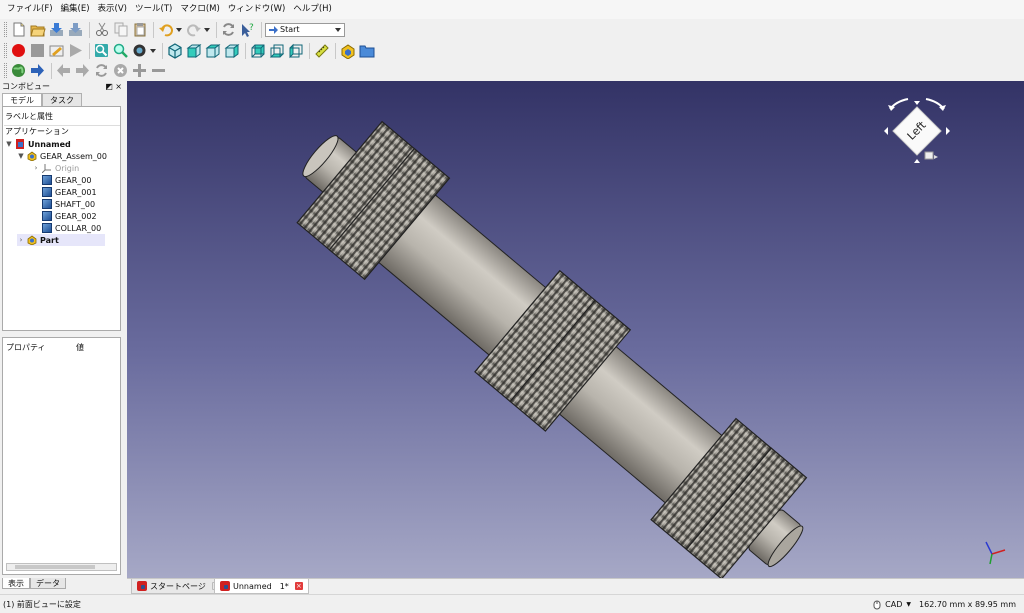 This screenshot has width=1024, height=613. Describe the element at coordinates (101, 29) in the screenshot. I see `cut-icon` at that location.